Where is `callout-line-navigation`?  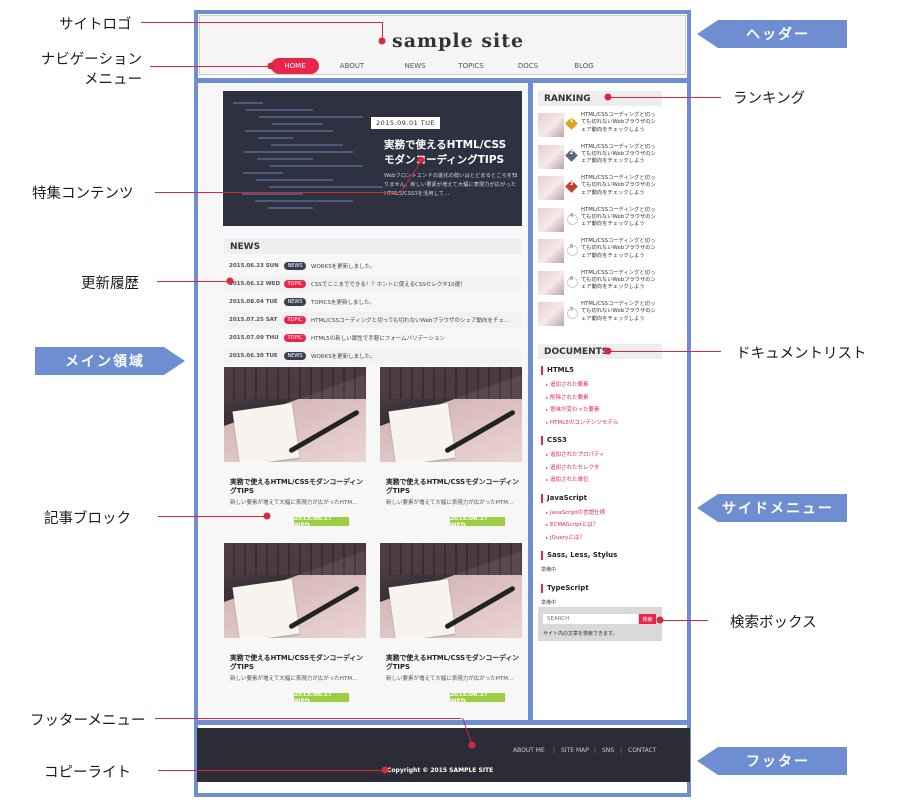
callout-line-navigation is located at coordinates (210, 66).